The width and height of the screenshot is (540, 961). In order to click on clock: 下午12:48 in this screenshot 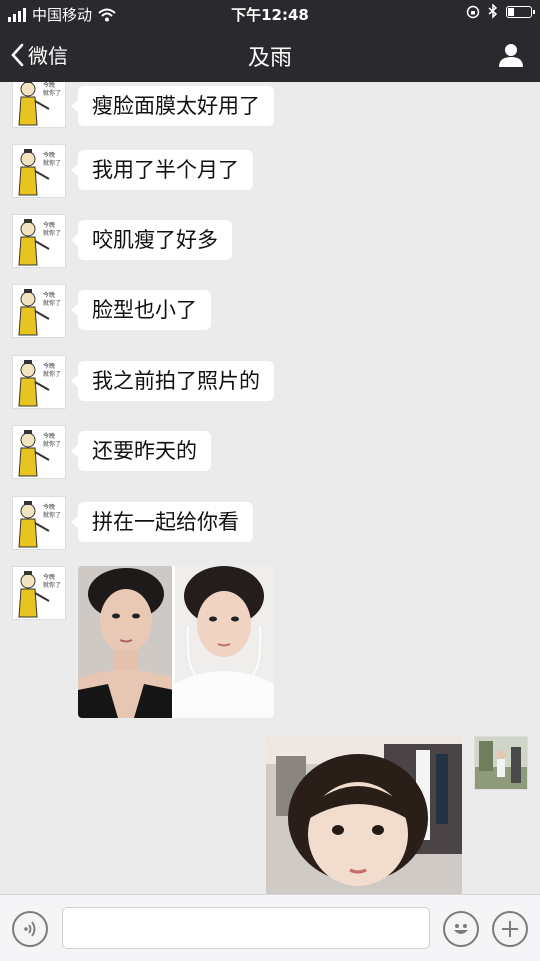, I will do `click(270, 15)`.